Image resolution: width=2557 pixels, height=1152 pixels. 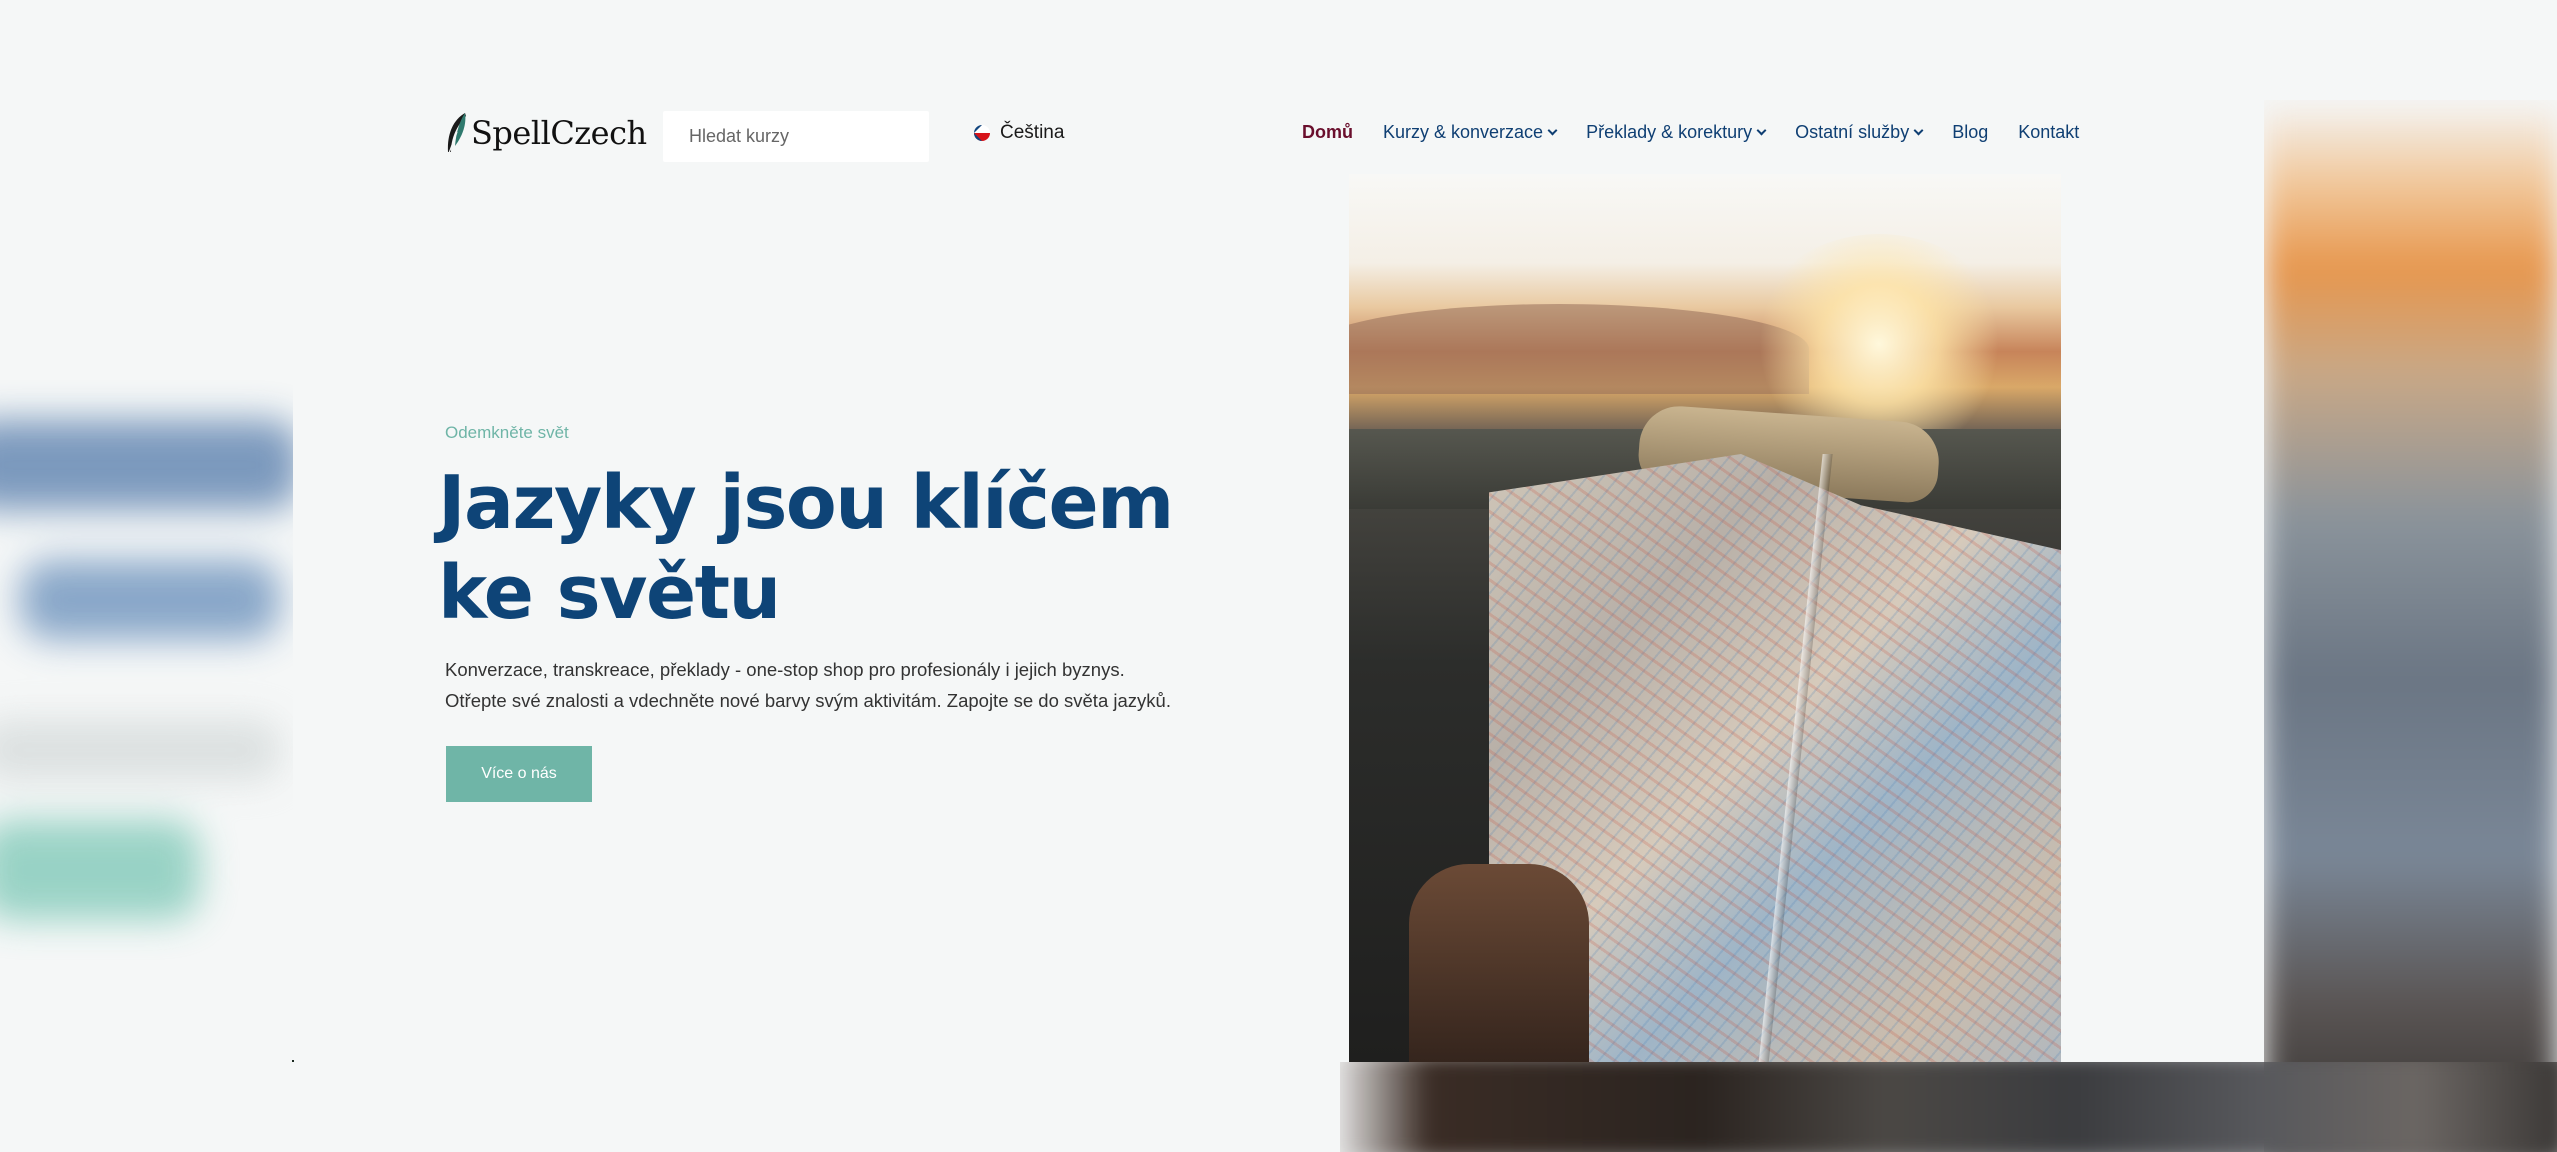 I want to click on nav-item-courses: Kurzy & konverzace, so click(x=1470, y=132).